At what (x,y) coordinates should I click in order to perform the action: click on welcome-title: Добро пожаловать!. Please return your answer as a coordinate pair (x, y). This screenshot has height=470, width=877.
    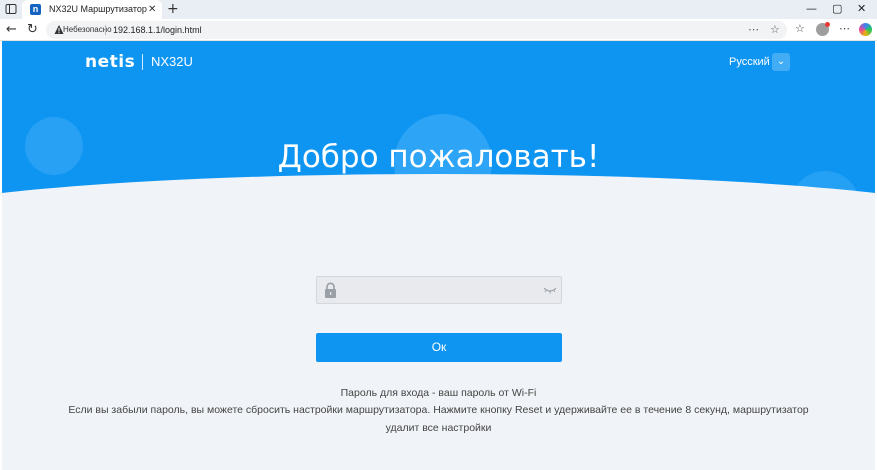
    Looking at the image, I should click on (438, 157).